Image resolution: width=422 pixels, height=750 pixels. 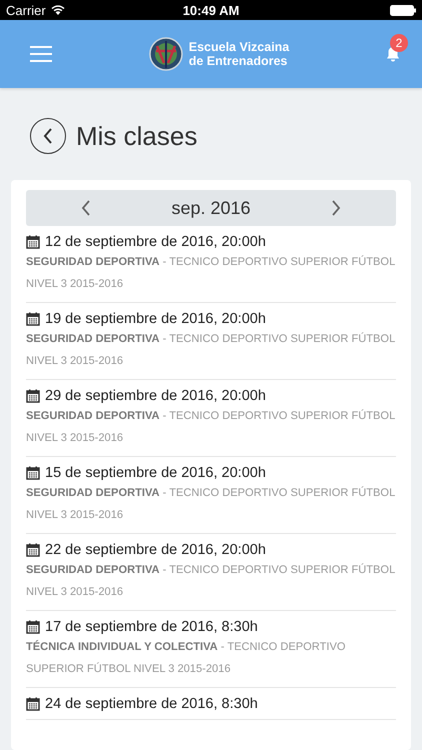 I want to click on carrier-label: Carrier, so click(x=26, y=10).